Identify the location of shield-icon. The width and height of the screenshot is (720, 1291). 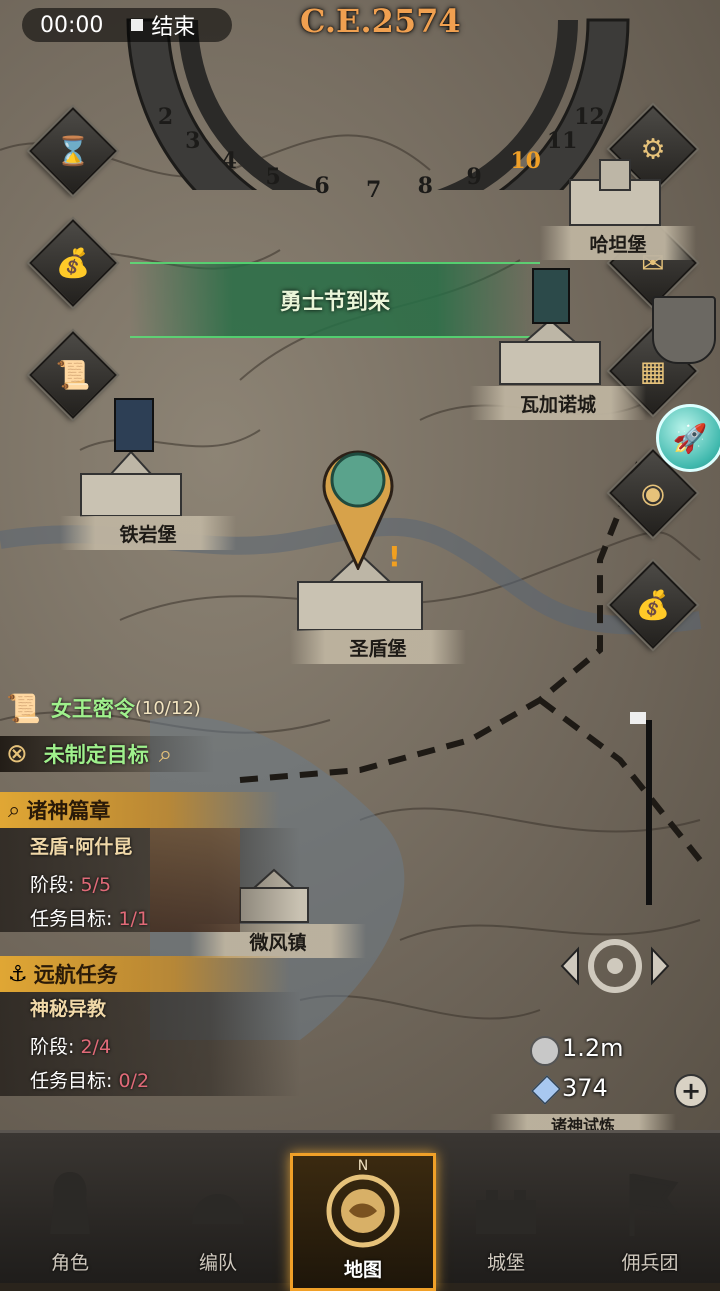
(684, 330).